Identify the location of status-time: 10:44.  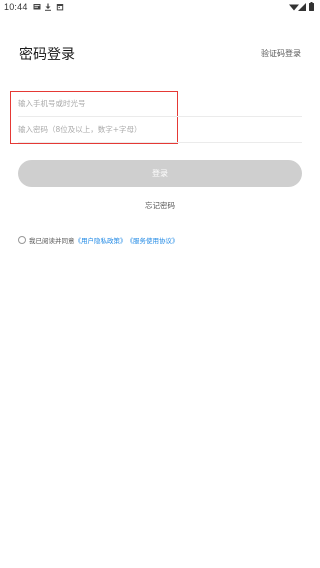
(16, 7).